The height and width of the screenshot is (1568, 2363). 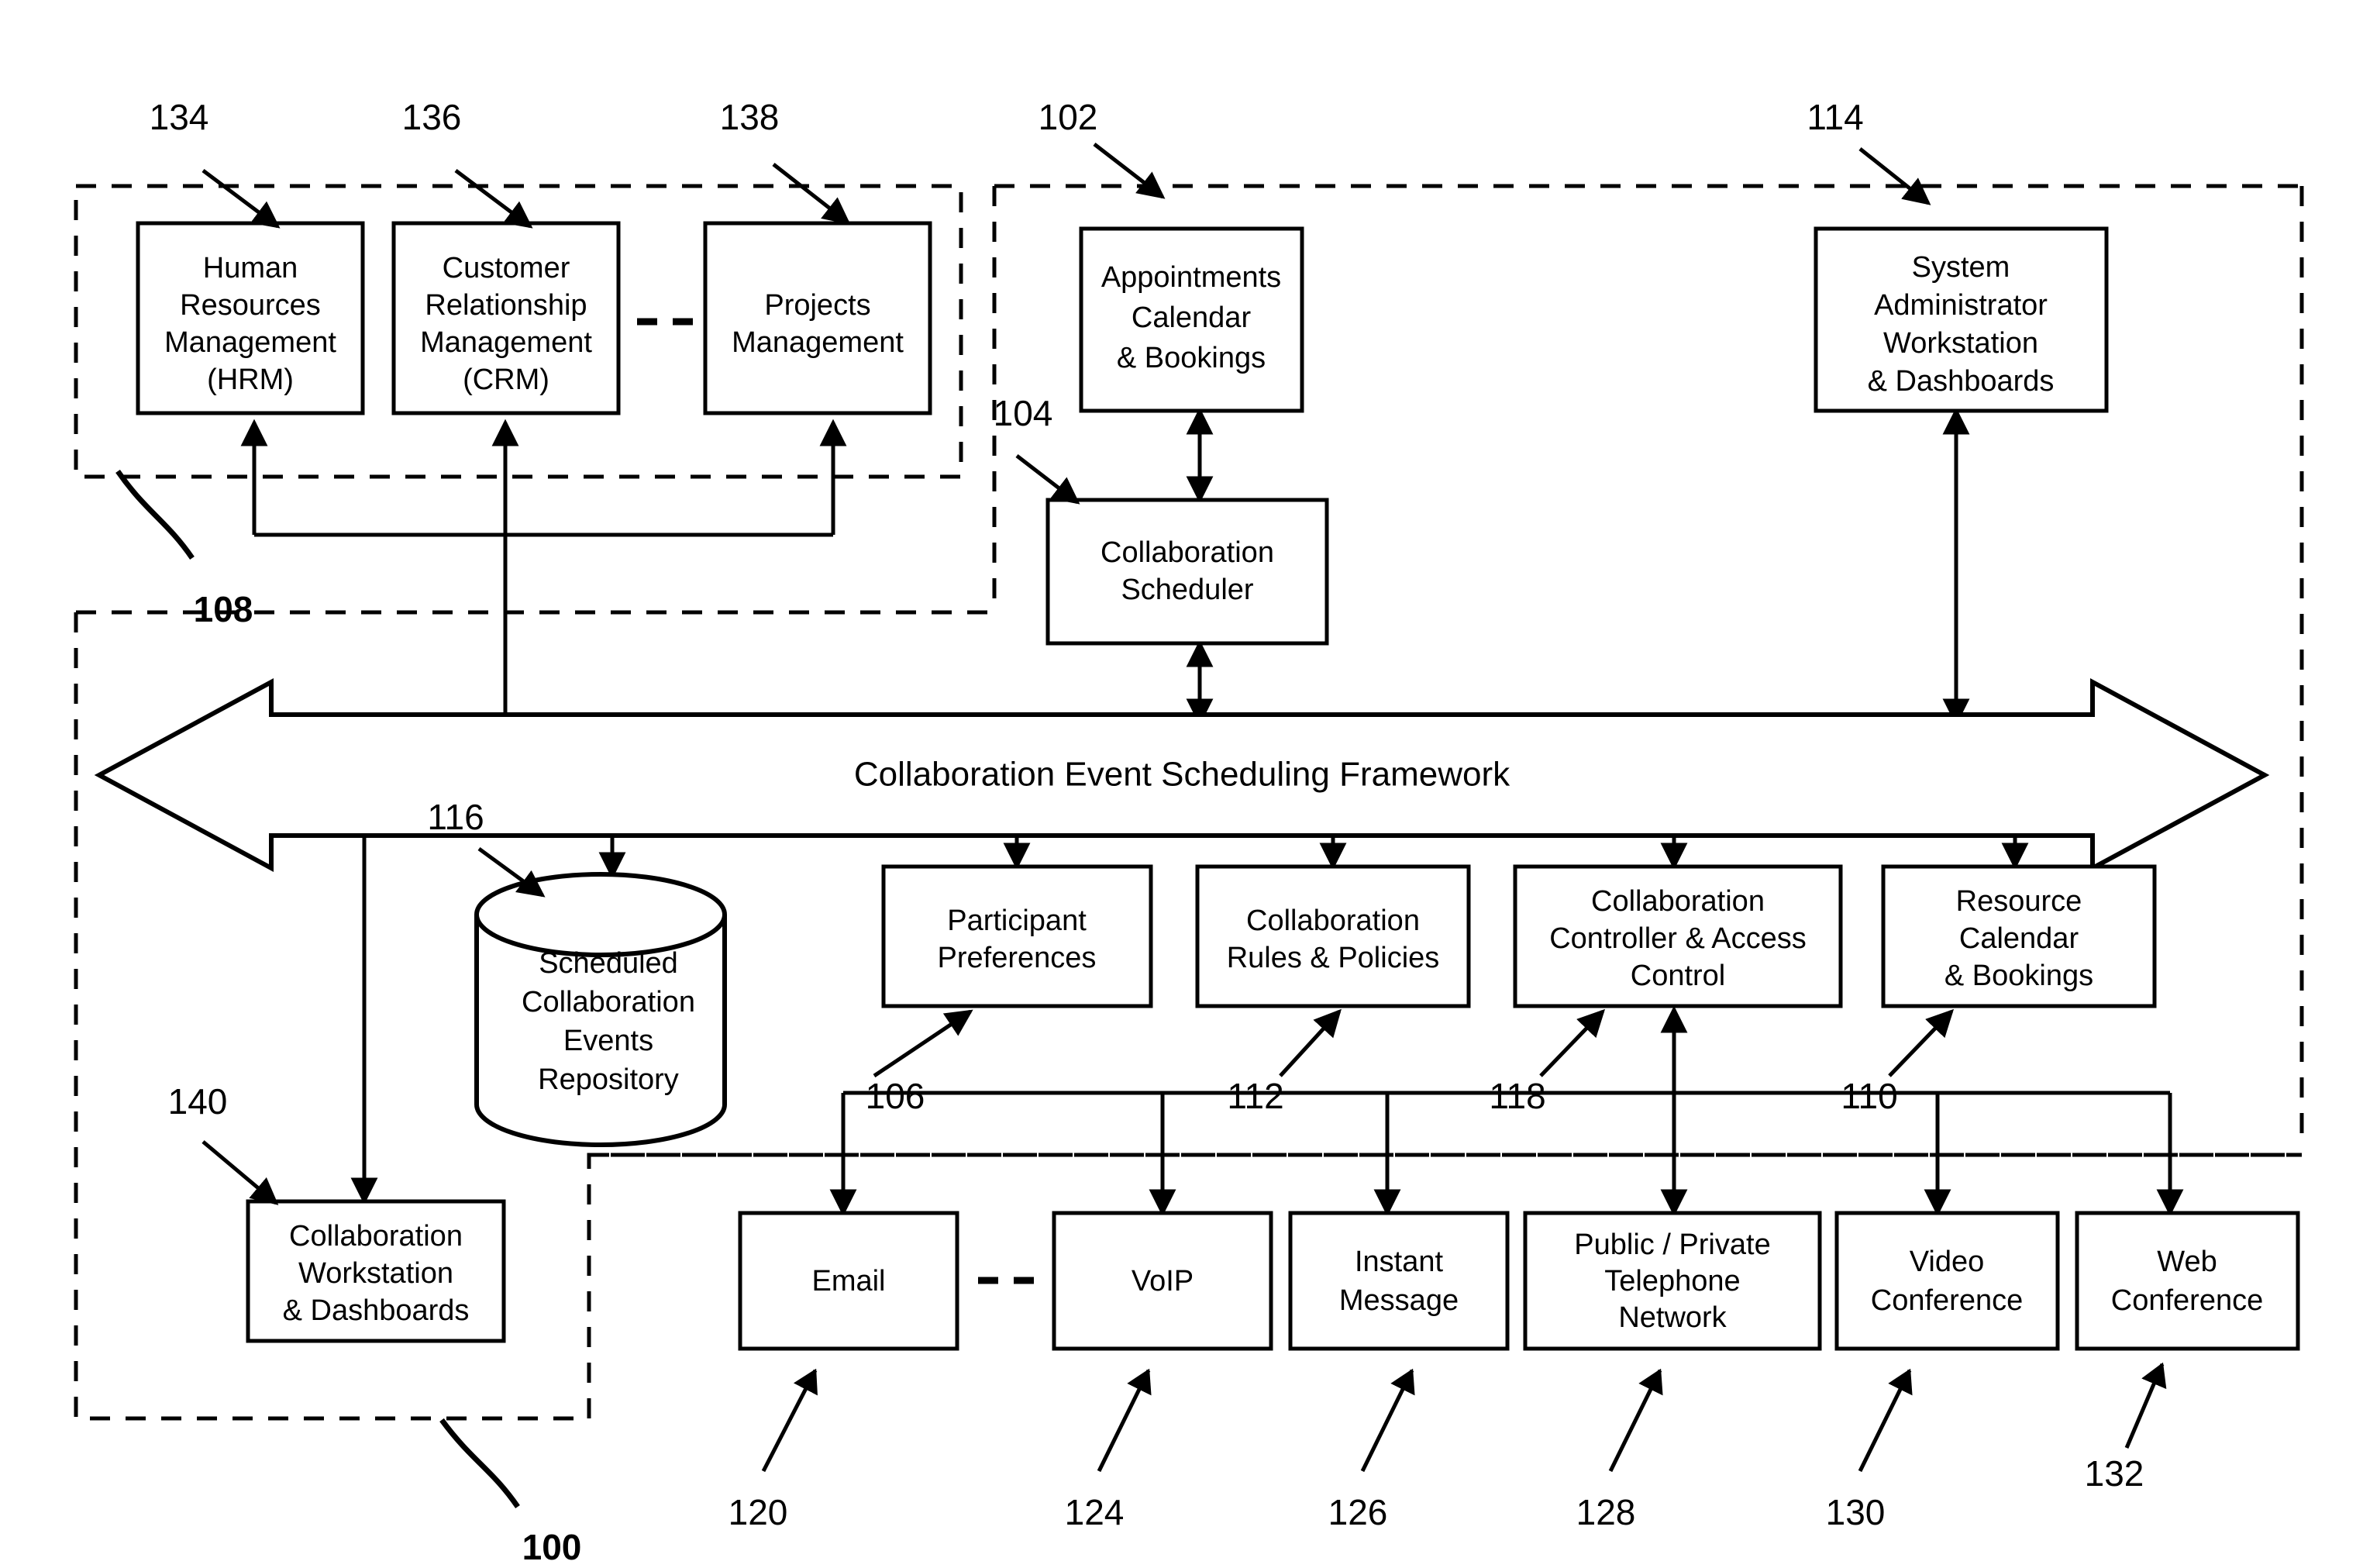 I want to click on box-sysadmin-line-0: System, so click(x=1961, y=267).